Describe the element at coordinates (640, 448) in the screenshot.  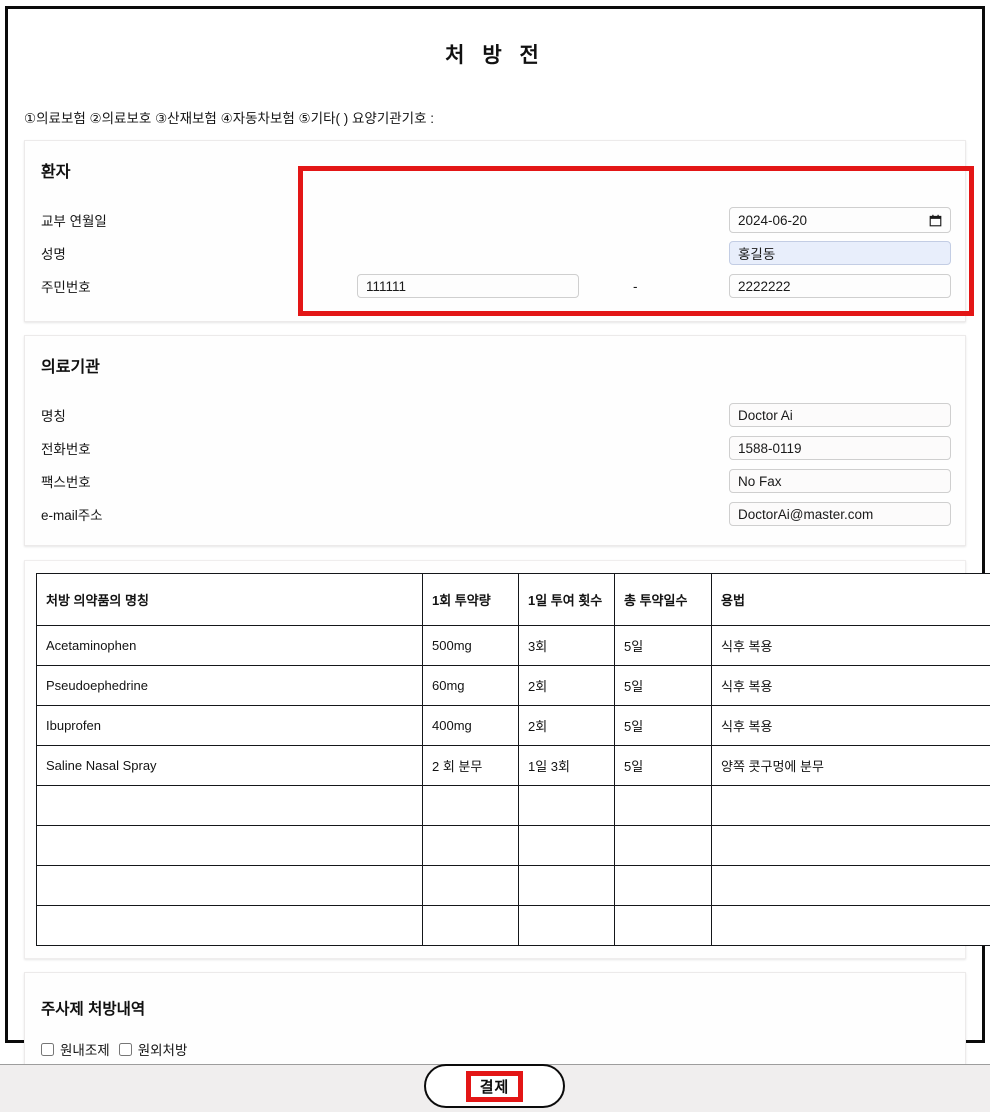
I see `institution-phone-controls` at that location.